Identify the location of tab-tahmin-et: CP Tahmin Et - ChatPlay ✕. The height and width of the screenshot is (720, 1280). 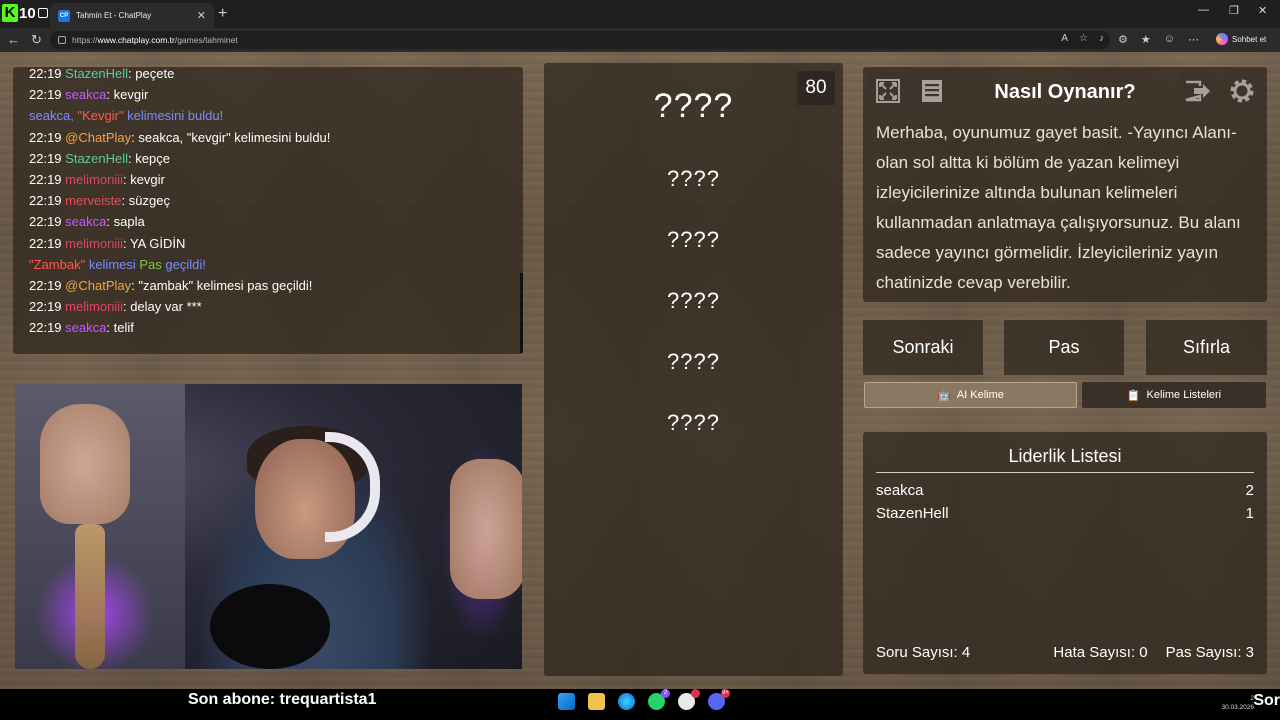
(132, 15).